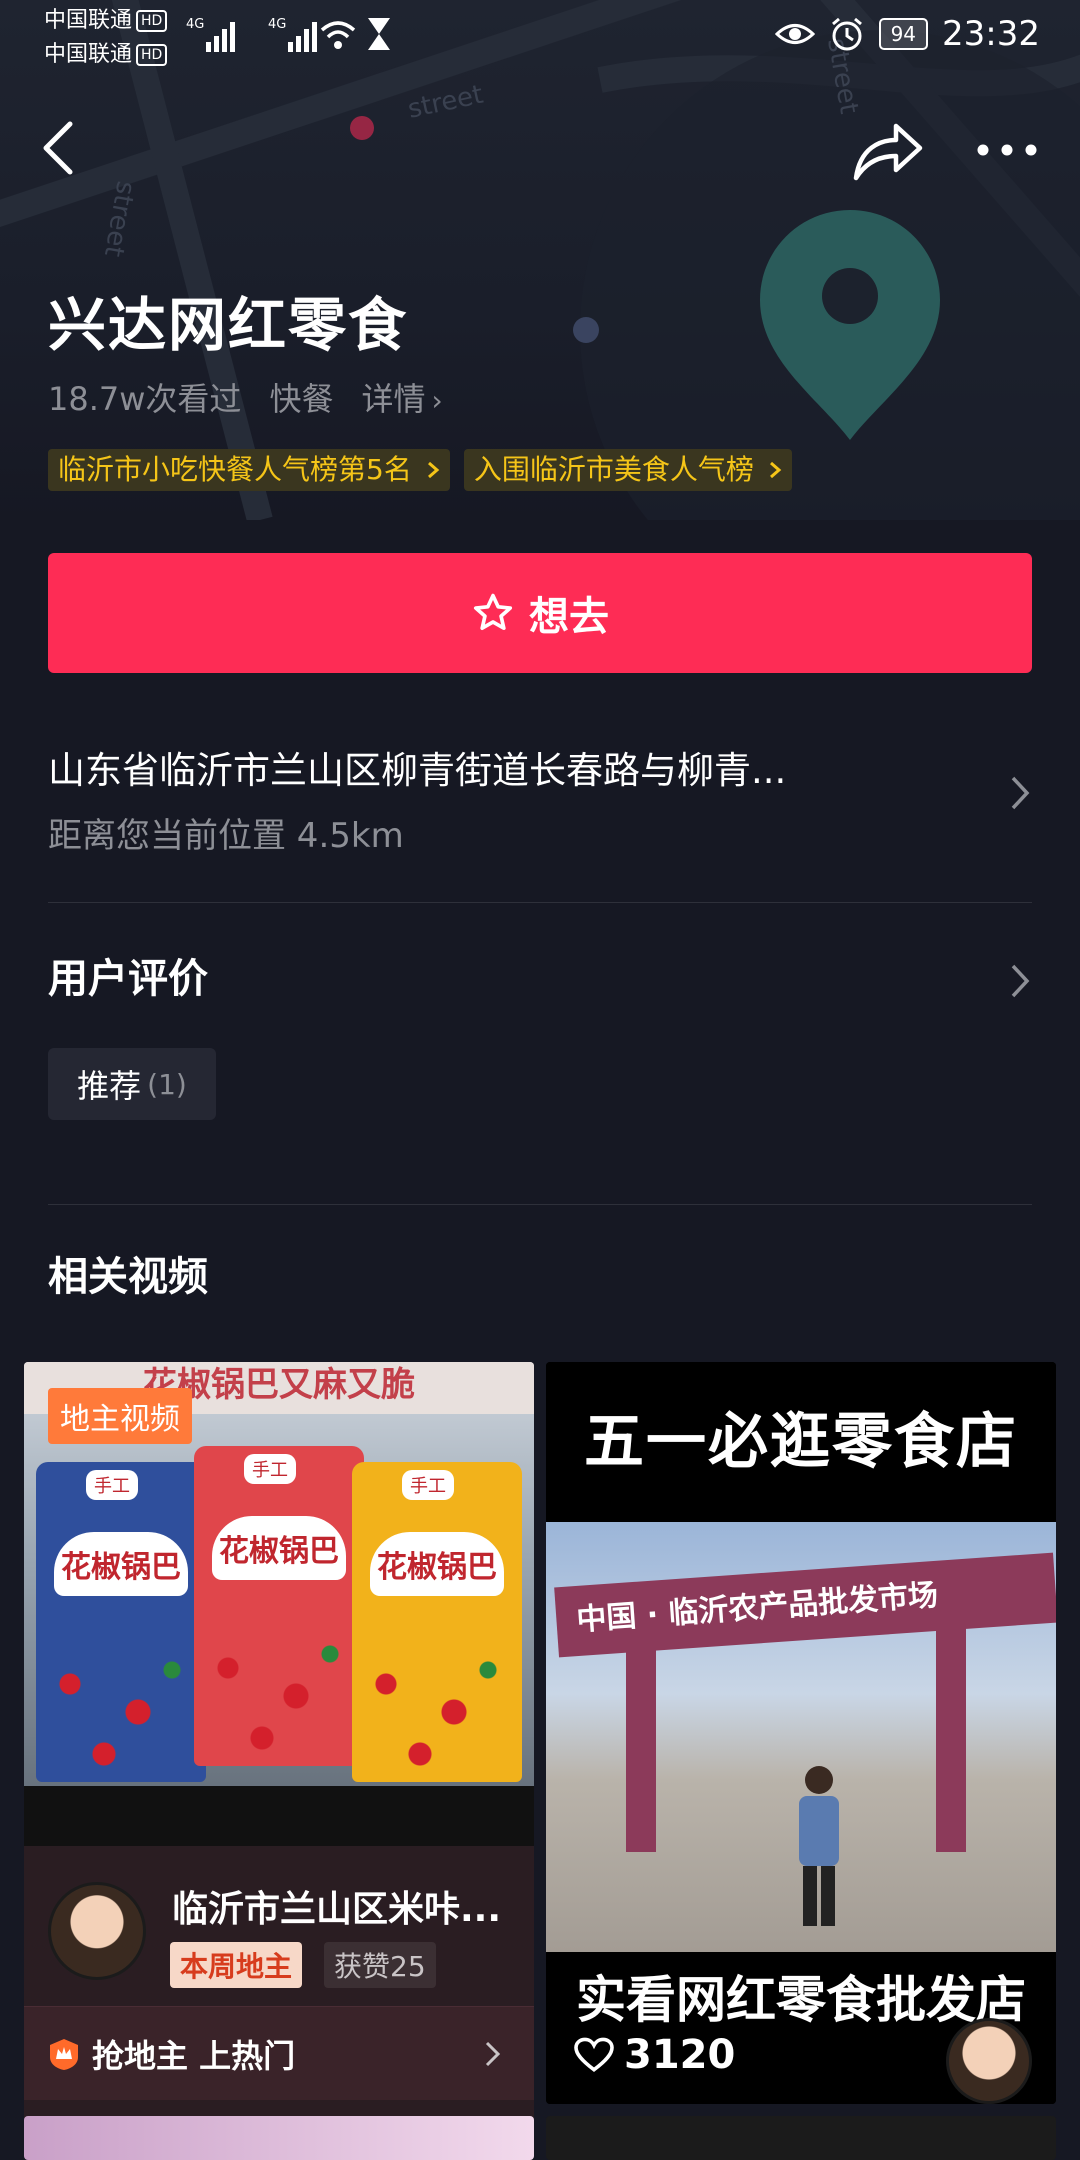 The height and width of the screenshot is (2160, 1080). I want to click on star-icon, so click(493, 612).